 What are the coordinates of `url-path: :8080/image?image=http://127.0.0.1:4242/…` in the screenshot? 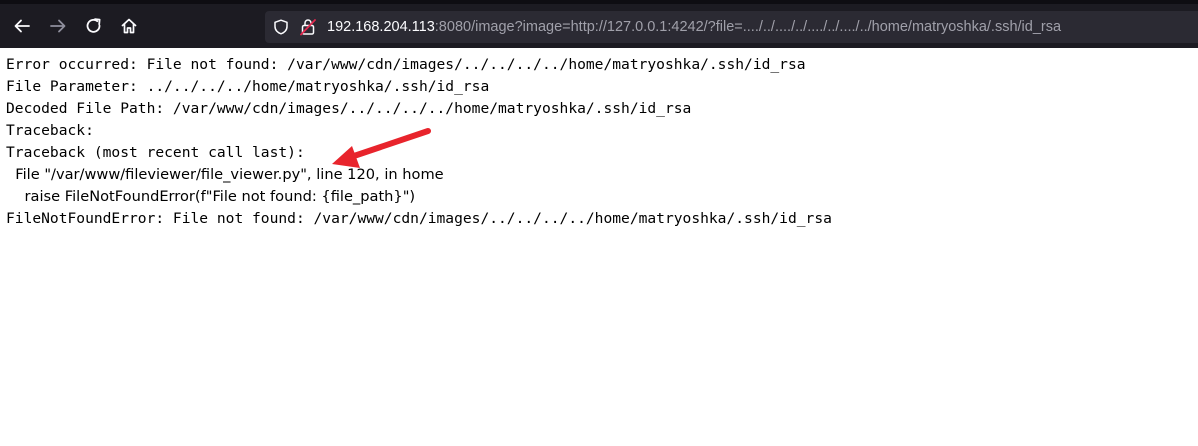 It's located at (748, 27).